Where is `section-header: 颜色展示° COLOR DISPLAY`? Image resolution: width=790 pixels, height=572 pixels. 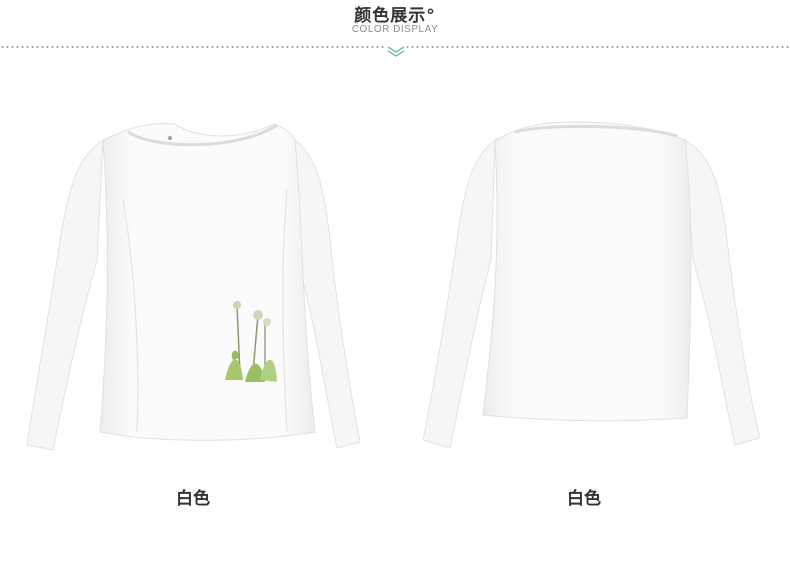
section-header: 颜色展示° COLOR DISPLAY is located at coordinates (395, 30).